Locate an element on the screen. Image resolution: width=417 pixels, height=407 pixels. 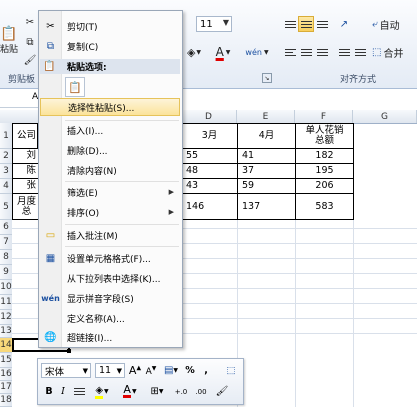
column-header-g: G is located at coordinates (385, 116).